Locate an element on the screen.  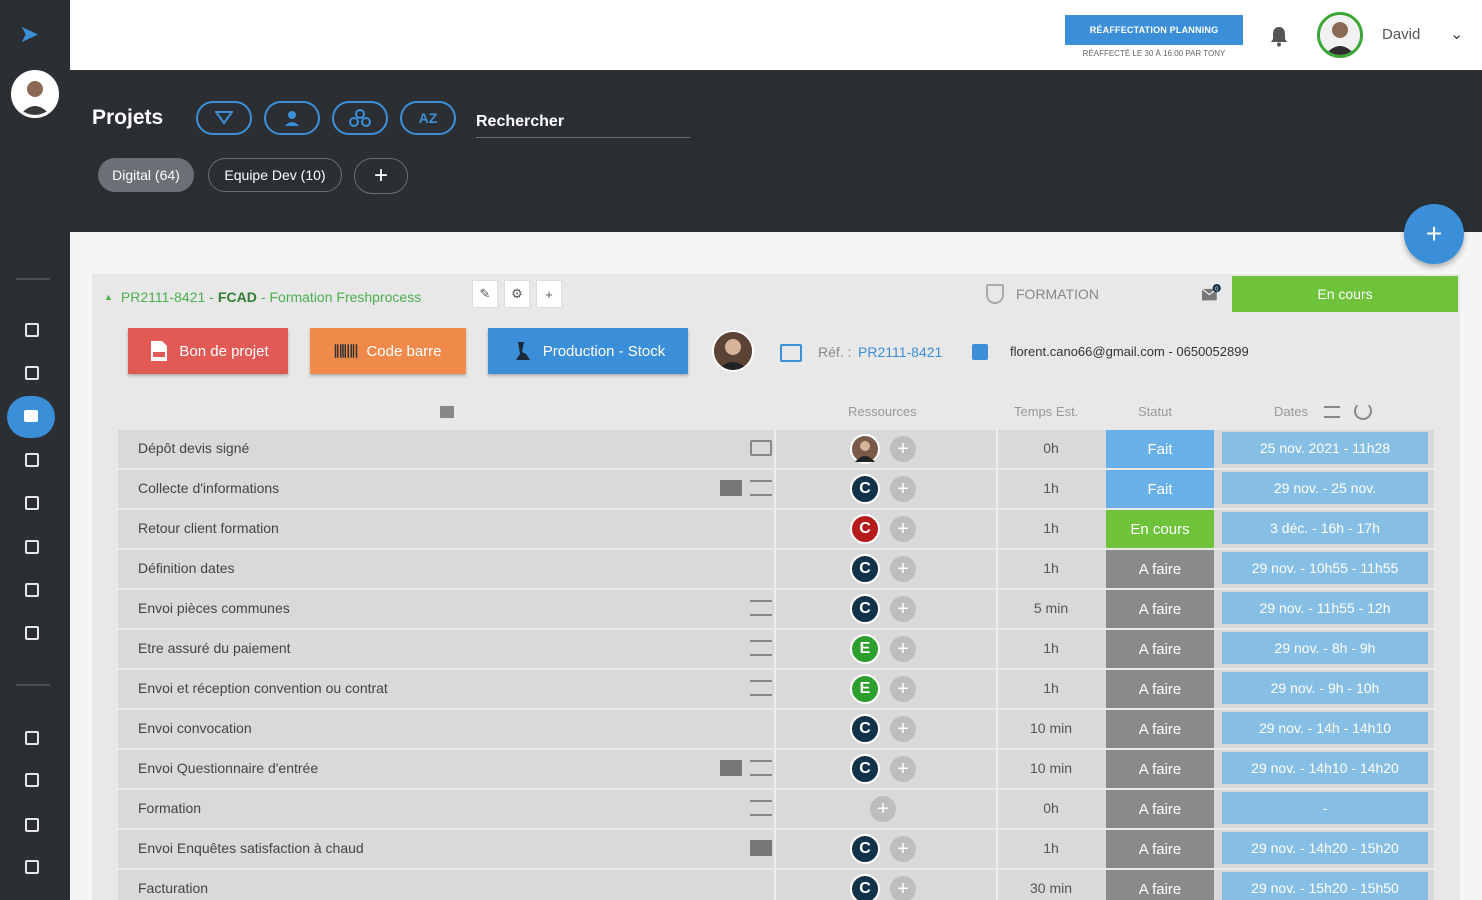
sidebar-bot-icon is located at coordinates (32, 738).